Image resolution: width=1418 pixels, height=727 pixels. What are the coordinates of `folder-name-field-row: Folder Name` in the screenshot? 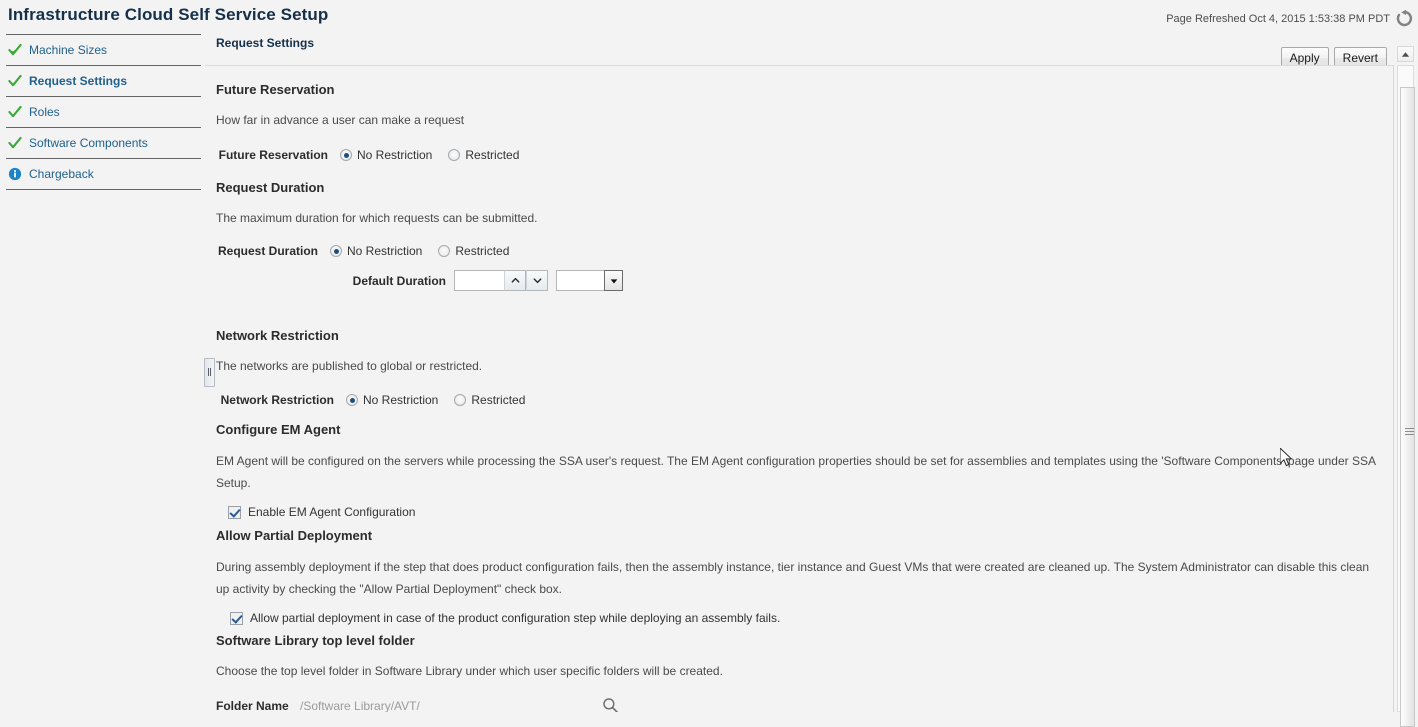 It's located at (469, 704).